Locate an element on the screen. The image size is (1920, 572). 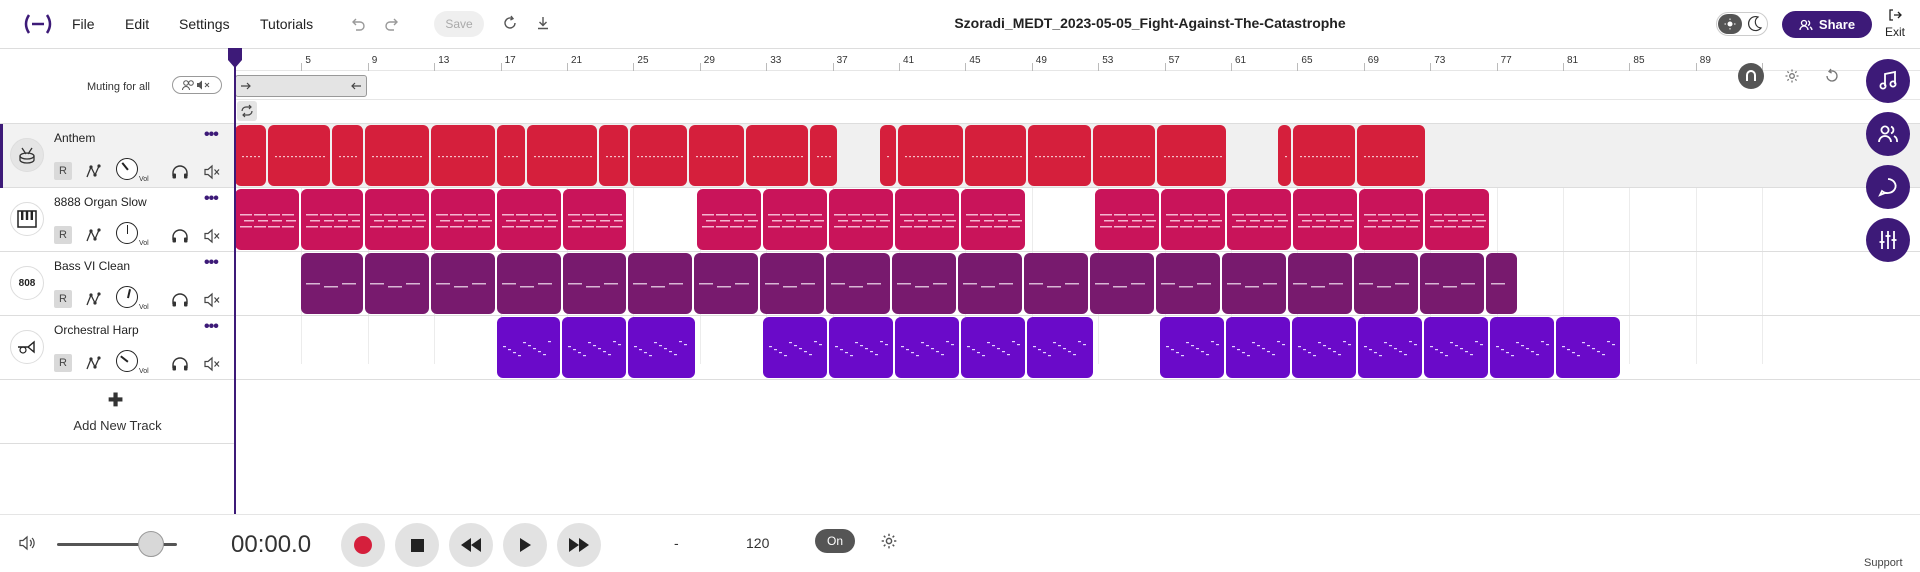
chat-button is located at coordinates (1888, 187).